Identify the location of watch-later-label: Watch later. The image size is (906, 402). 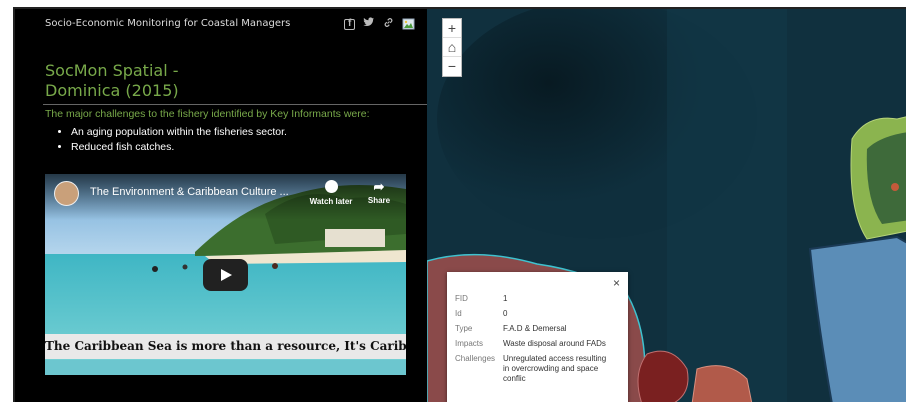
(331, 201).